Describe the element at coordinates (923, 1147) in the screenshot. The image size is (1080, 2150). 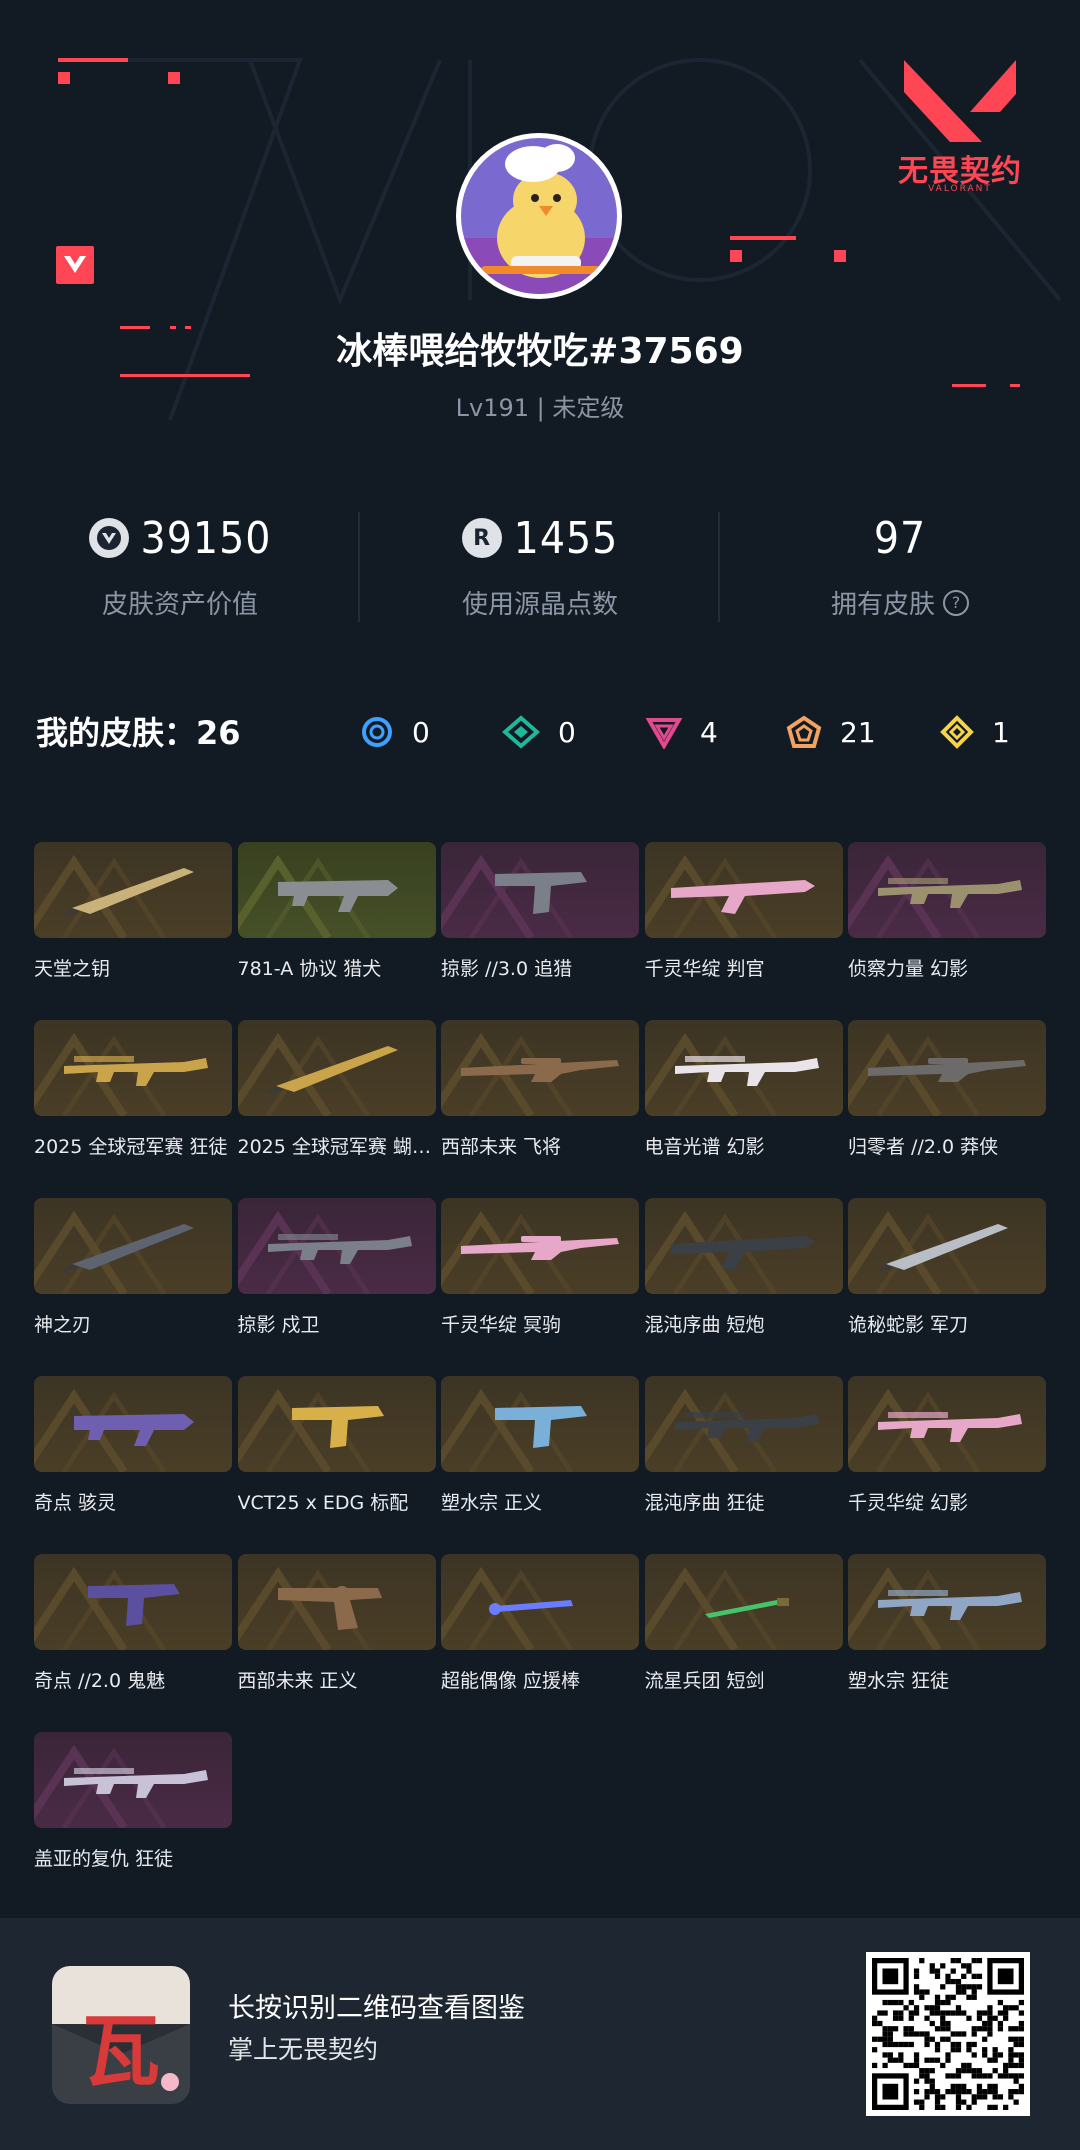
I see `skin-name: 归零者 //2.0 莽侠` at that location.